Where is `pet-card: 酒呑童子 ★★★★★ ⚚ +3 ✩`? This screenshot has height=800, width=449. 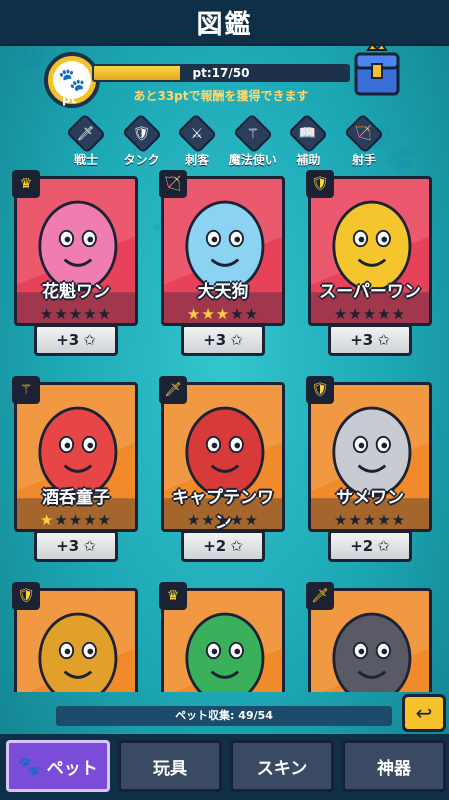
pet-card: 酒呑童子 ★★★★★ ⚚ +3 ✩ is located at coordinates (76, 471).